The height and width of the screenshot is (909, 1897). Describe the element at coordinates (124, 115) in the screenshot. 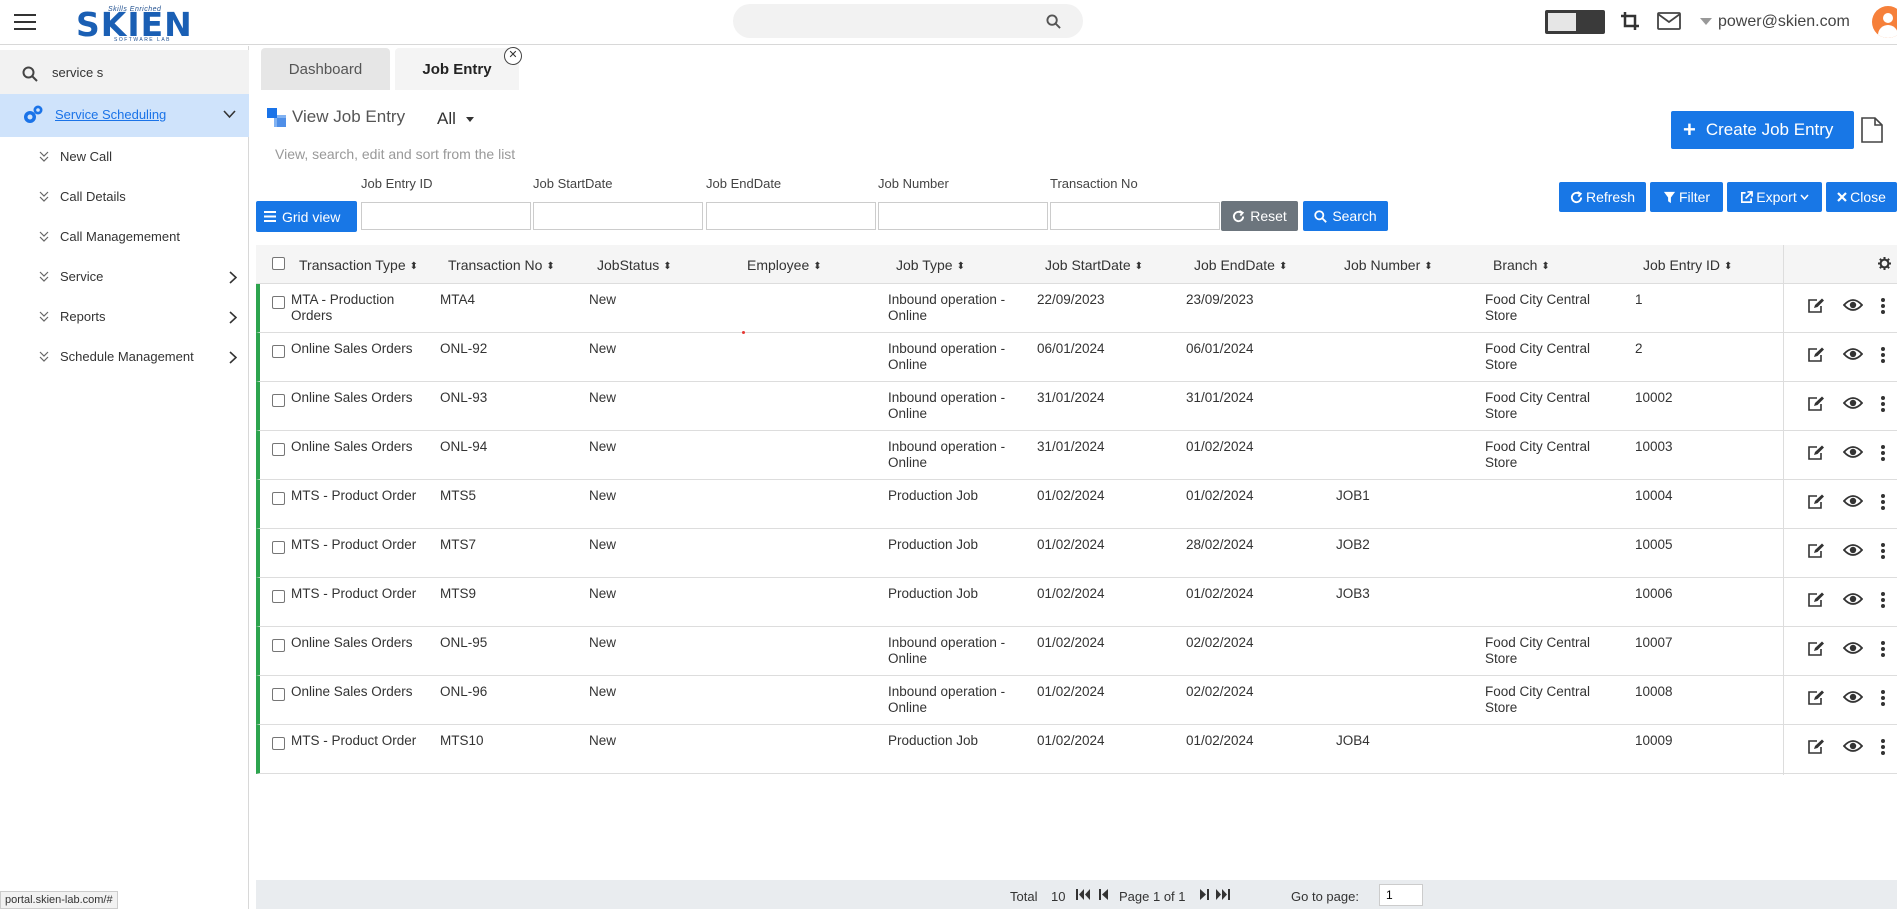

I see `sidebar-item-service-scheduling: Service Scheduling` at that location.